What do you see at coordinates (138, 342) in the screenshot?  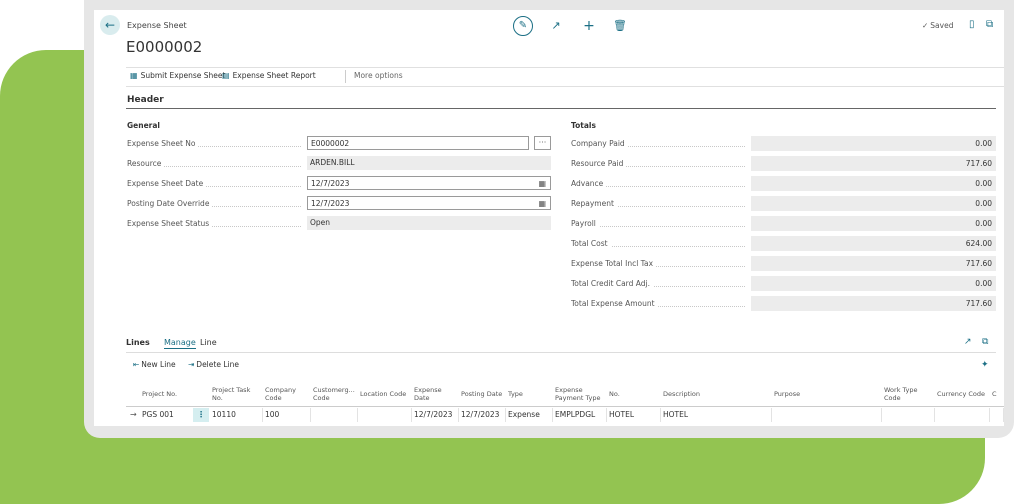 I see `lines-title: Lines` at bounding box center [138, 342].